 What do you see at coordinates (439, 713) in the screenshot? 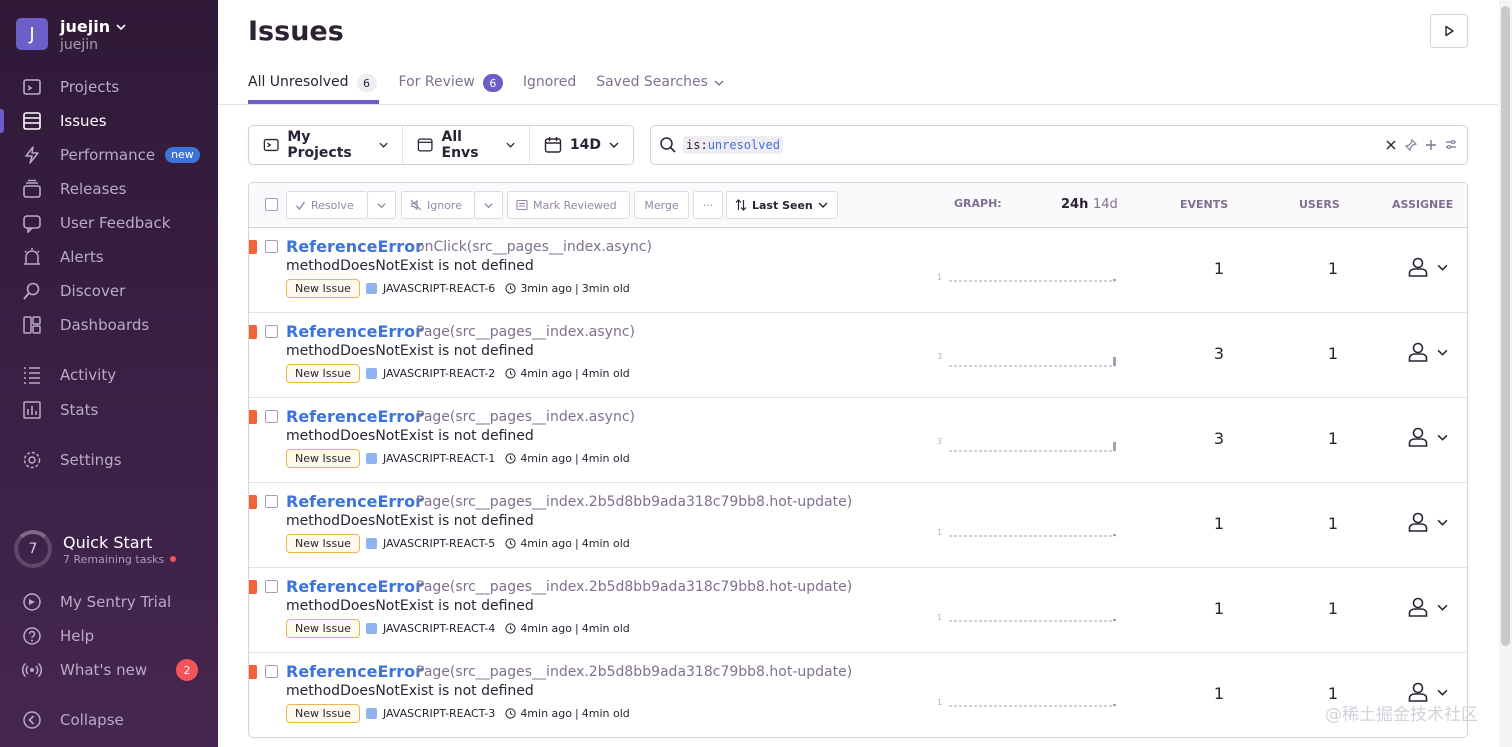
I see `issue-short-id: JAVASCRIPT-REACT-3` at bounding box center [439, 713].